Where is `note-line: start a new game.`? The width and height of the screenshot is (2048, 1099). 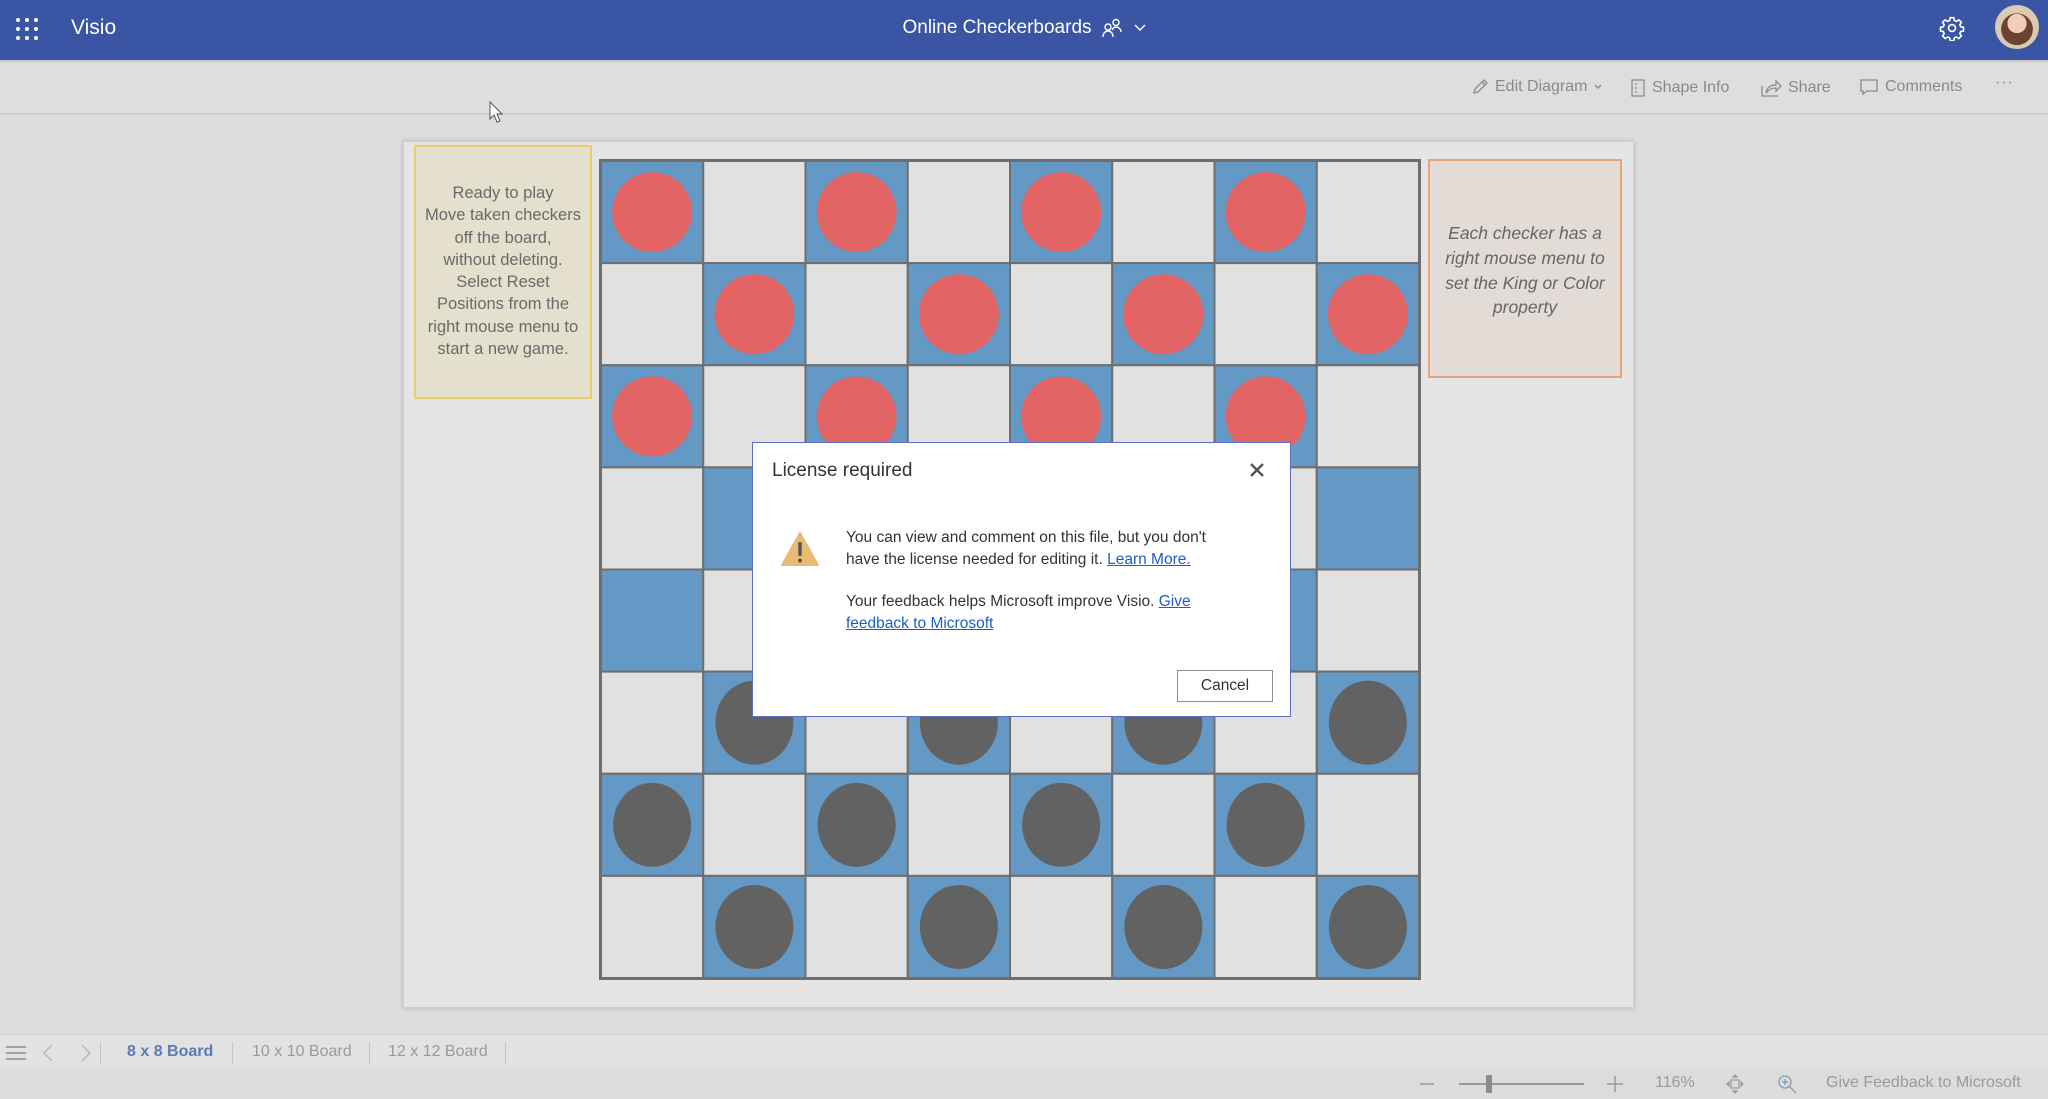
note-line: start a new game. is located at coordinates (503, 349).